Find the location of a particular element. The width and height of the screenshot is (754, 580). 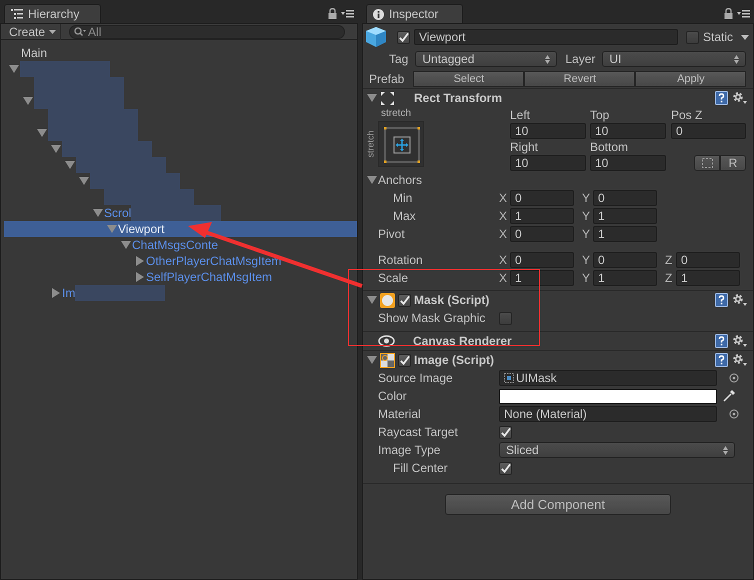

active-checkbox is located at coordinates (403, 37).